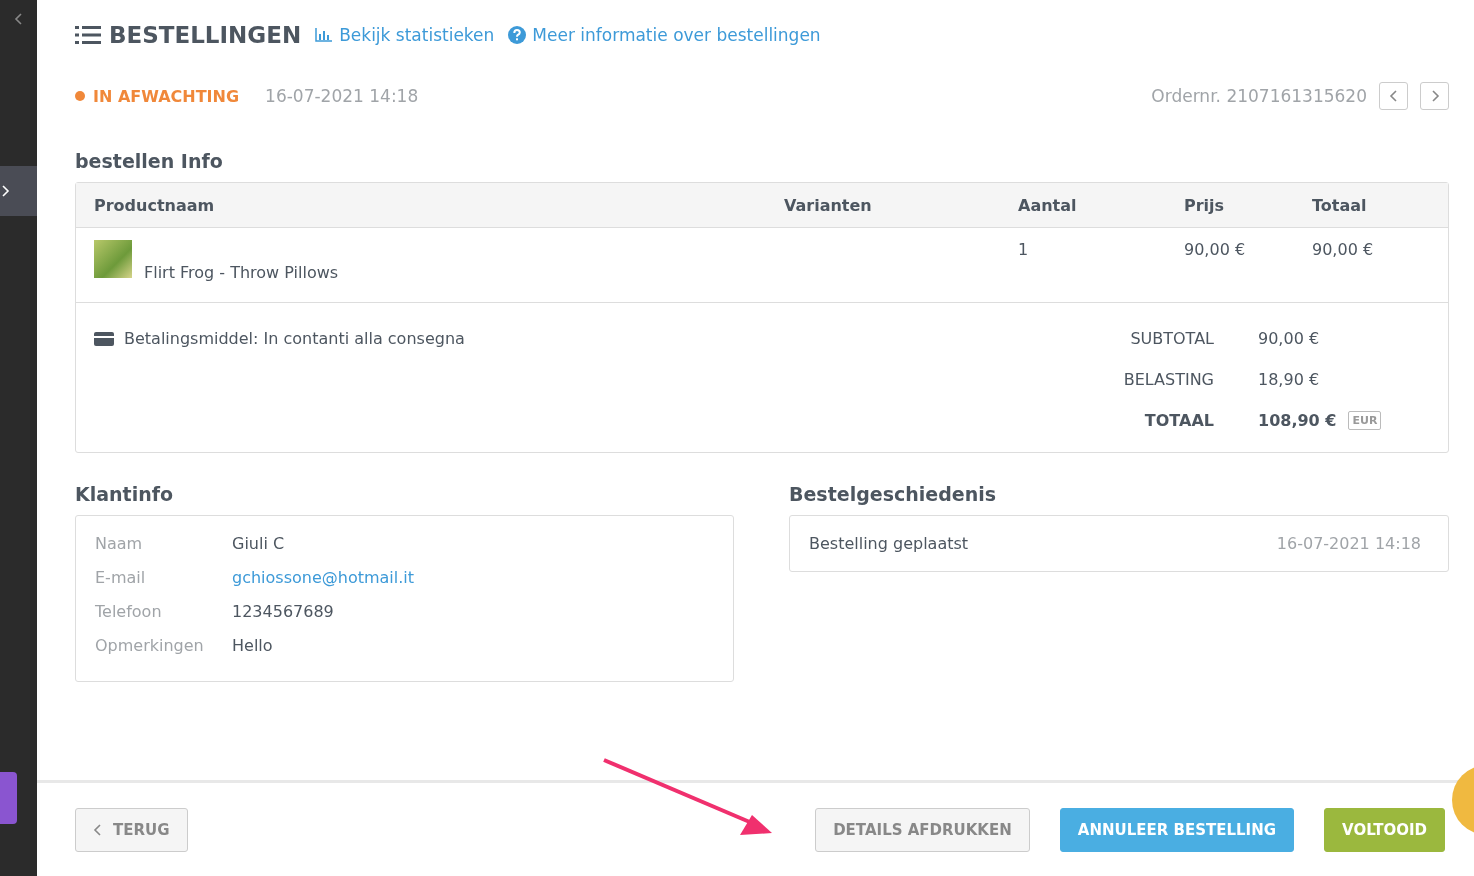 The height and width of the screenshot is (876, 1474). What do you see at coordinates (828, 205) in the screenshot?
I see `column-header: Varianten` at bounding box center [828, 205].